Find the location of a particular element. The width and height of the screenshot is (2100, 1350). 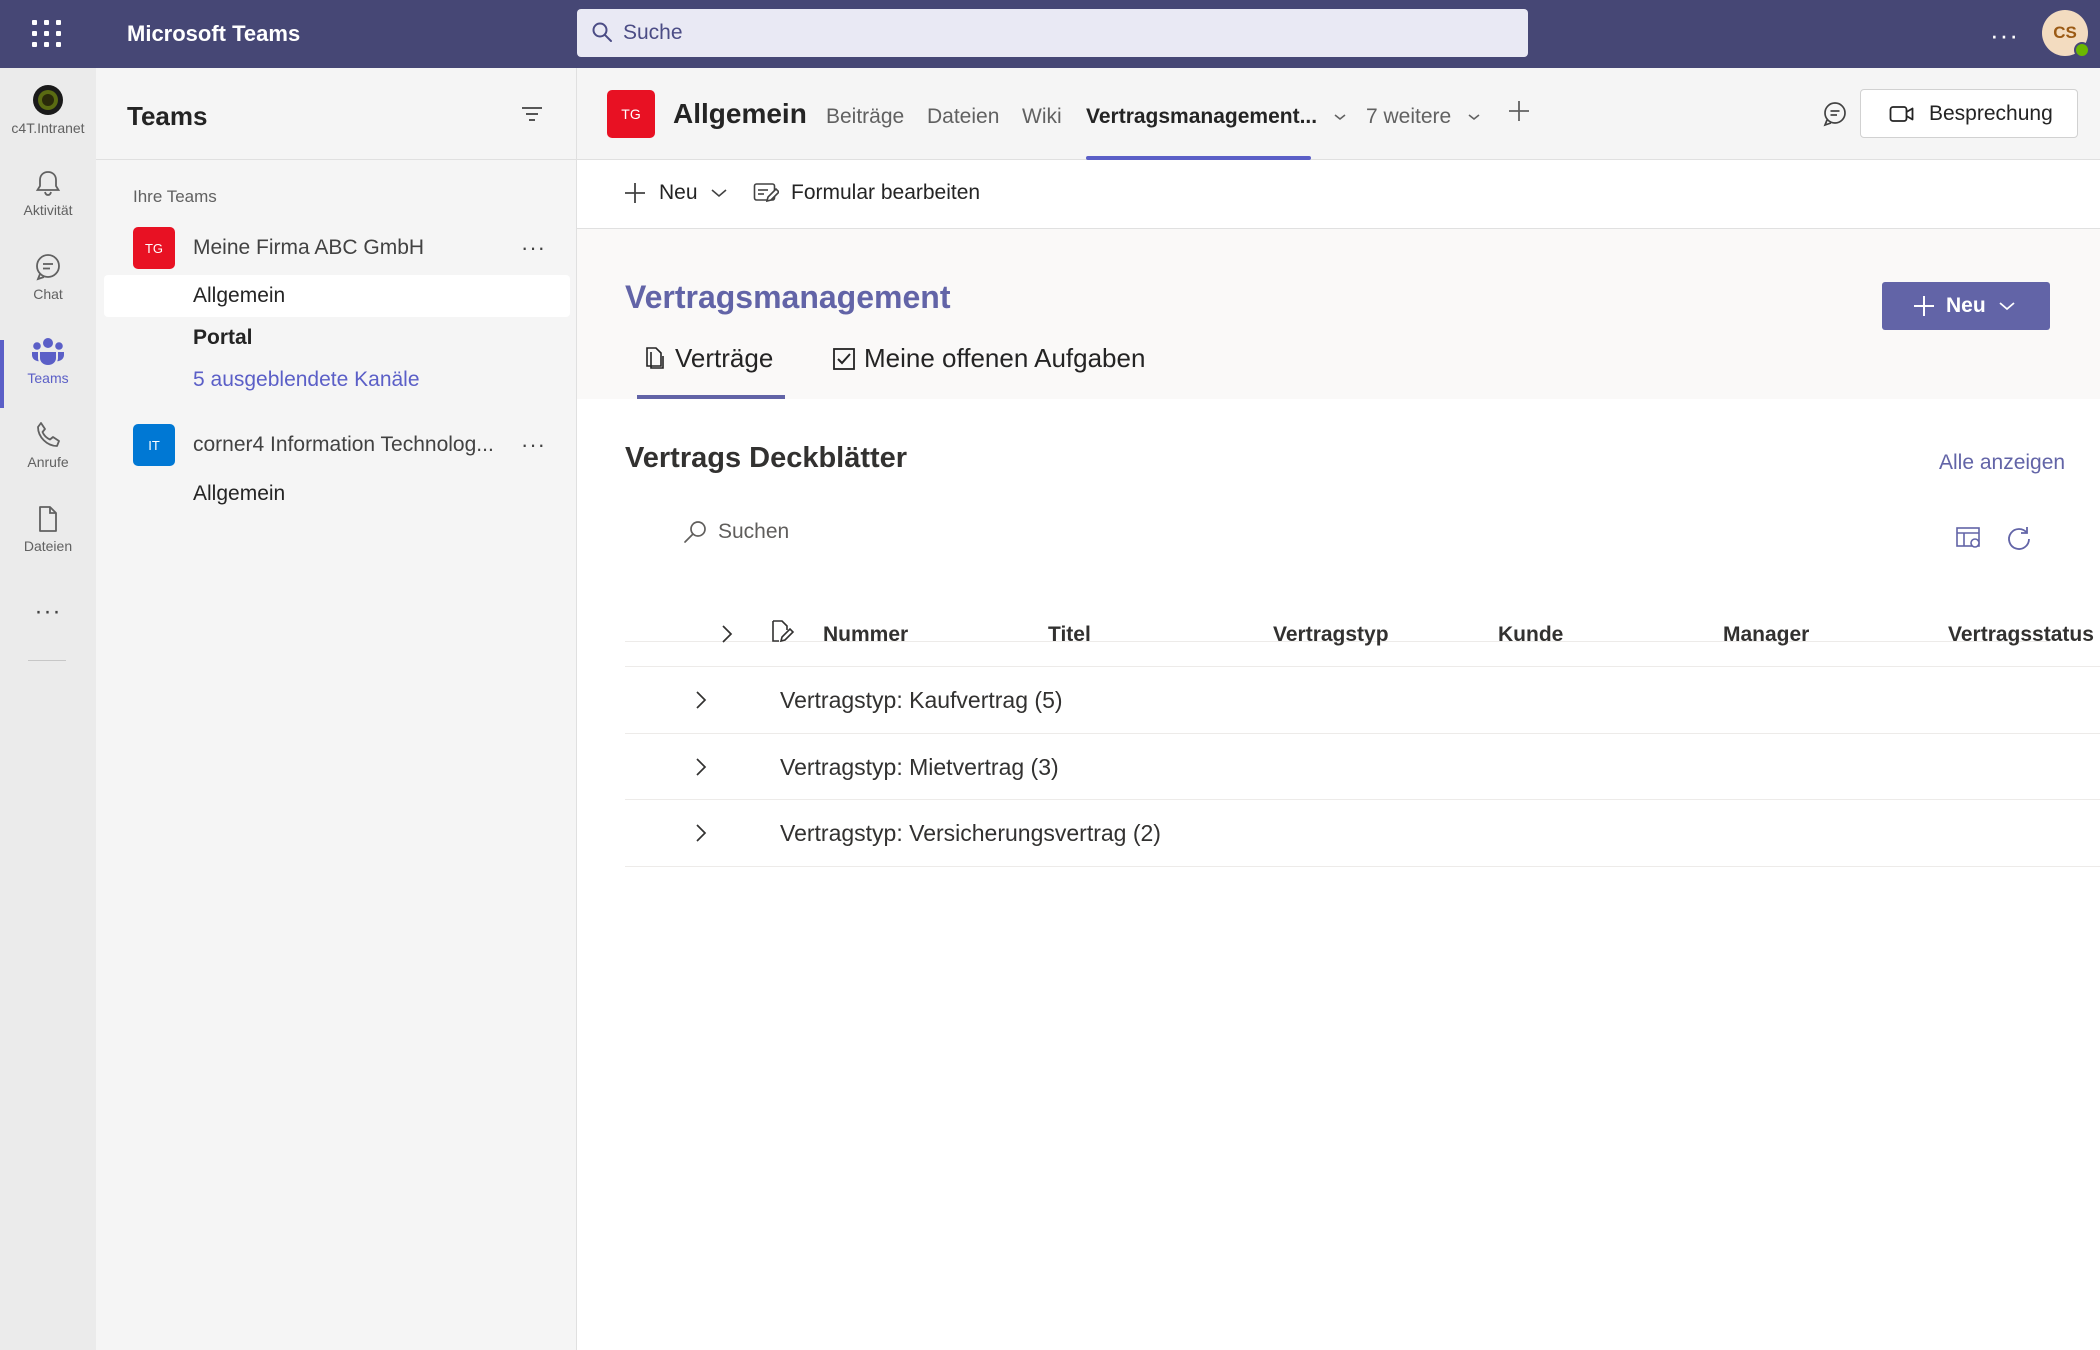

rail-item-activity: Aktivität is located at coordinates (48, 208).